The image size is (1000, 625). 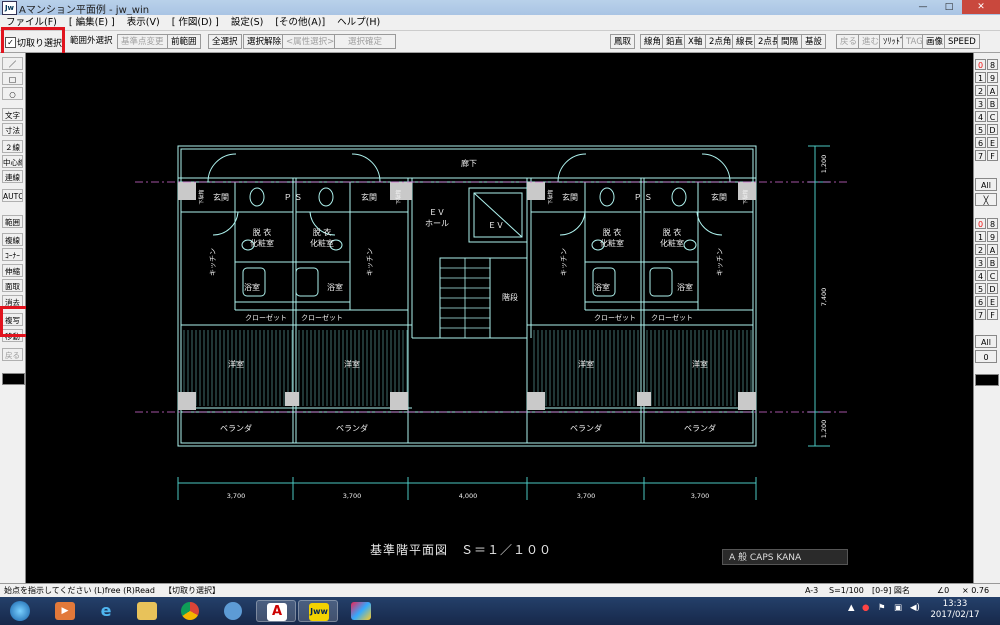 What do you see at coordinates (923, 7) in the screenshot?
I see `minimize-button: —` at bounding box center [923, 7].